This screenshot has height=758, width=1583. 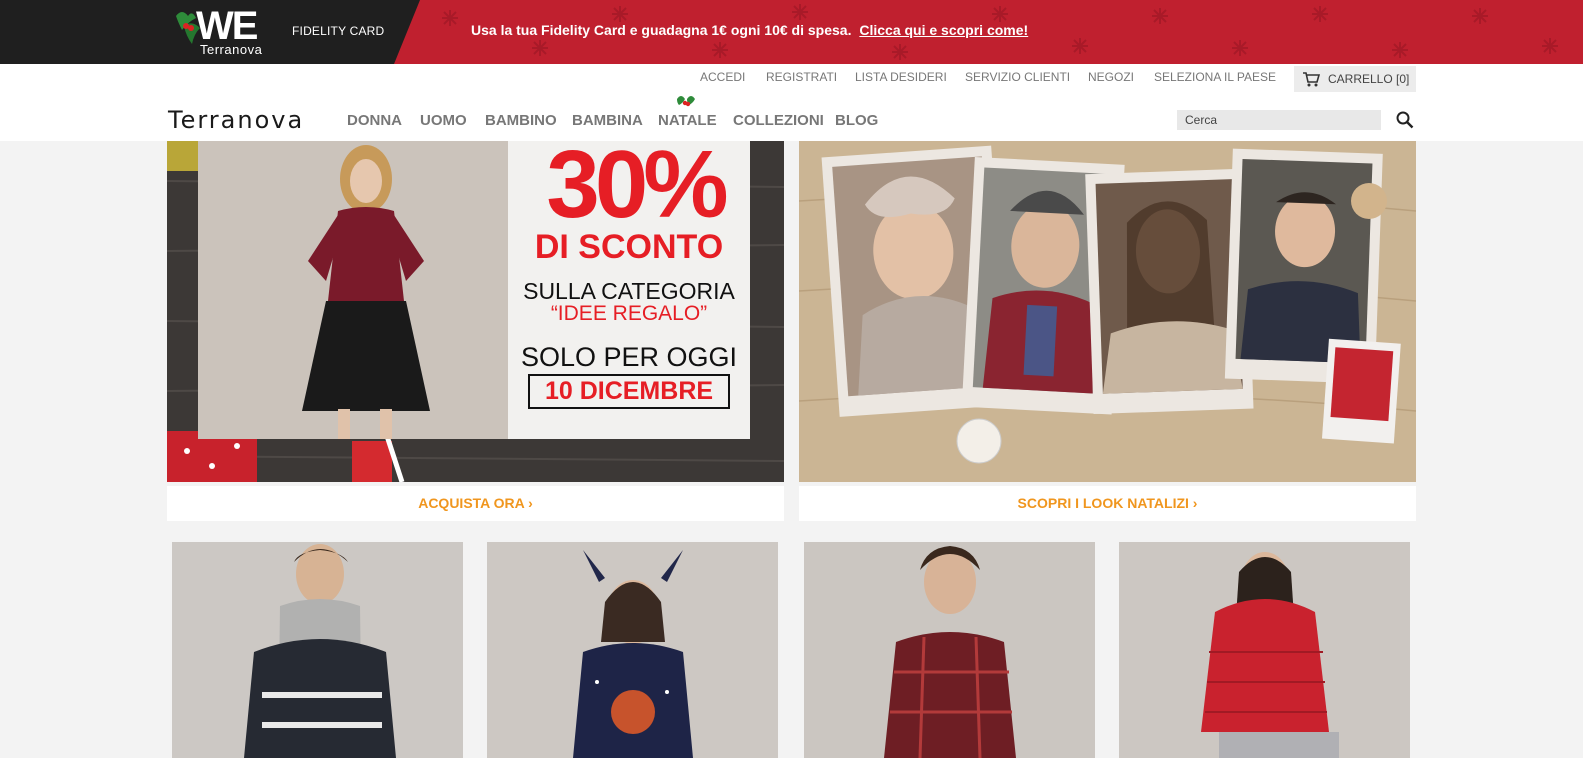 I want to click on util-link-accedi: ACCEDI, so click(x=722, y=77).